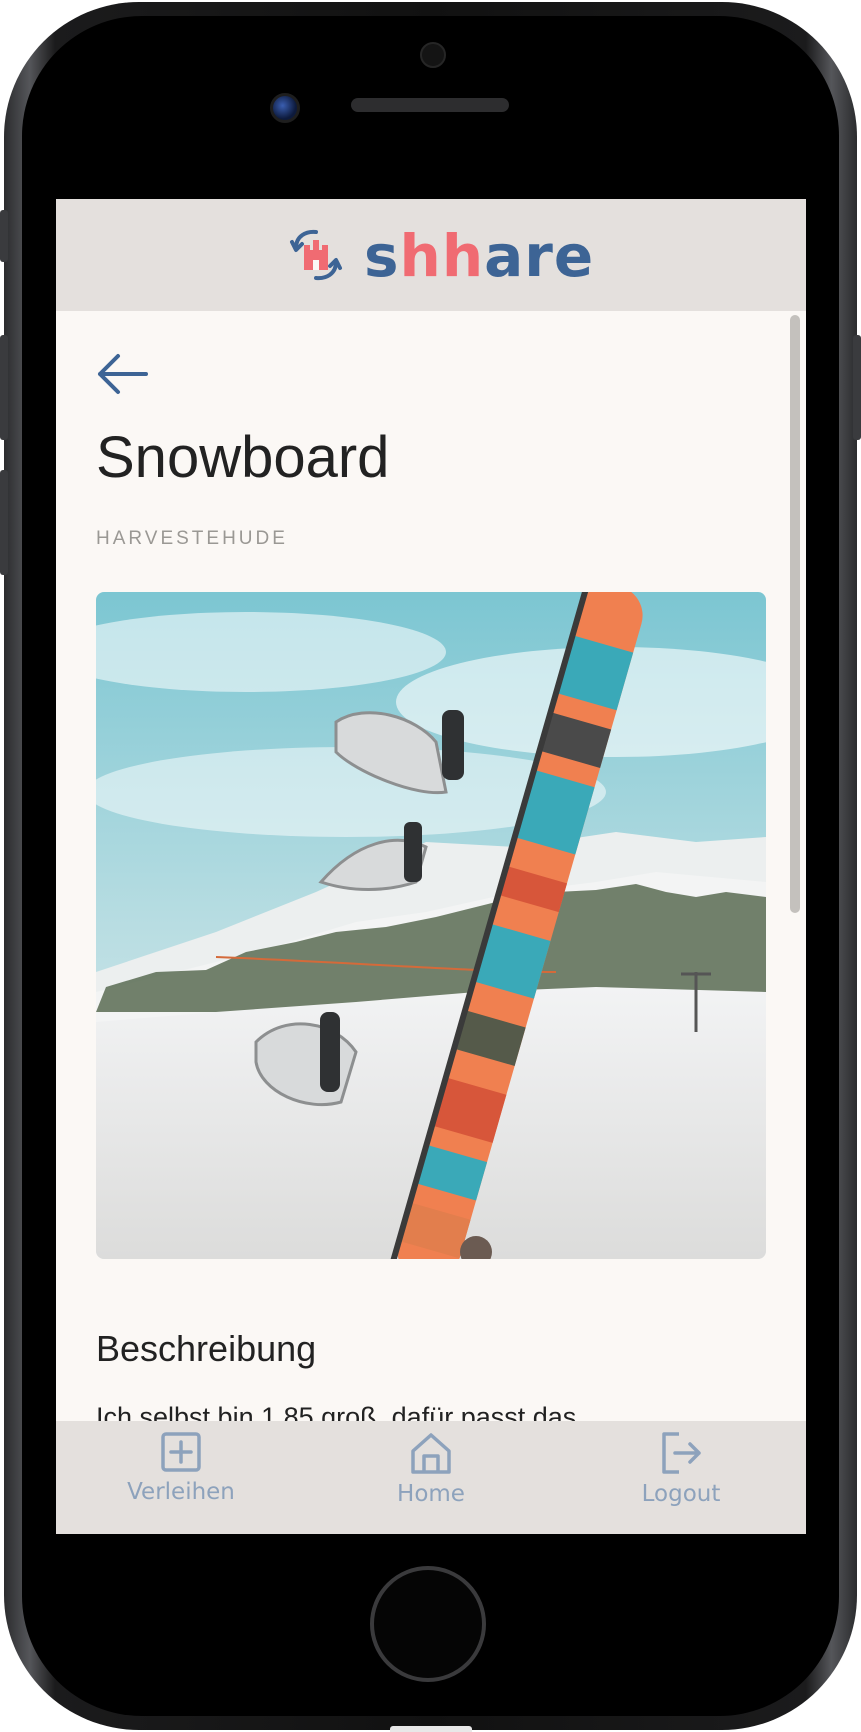 The image size is (861, 1732). I want to click on back-button, so click(122, 374).